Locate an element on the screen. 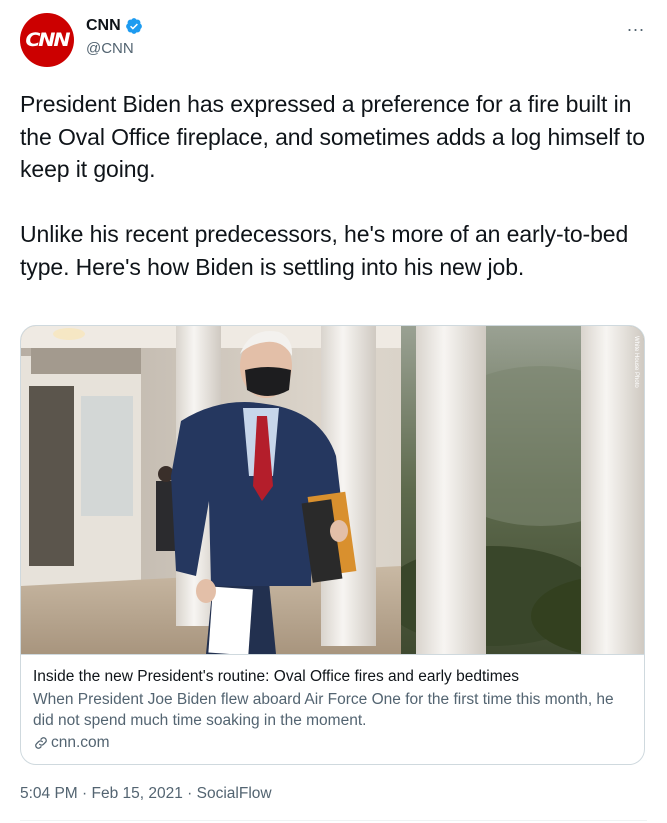  tweet-time: 5:04 PM is located at coordinates (49, 793).